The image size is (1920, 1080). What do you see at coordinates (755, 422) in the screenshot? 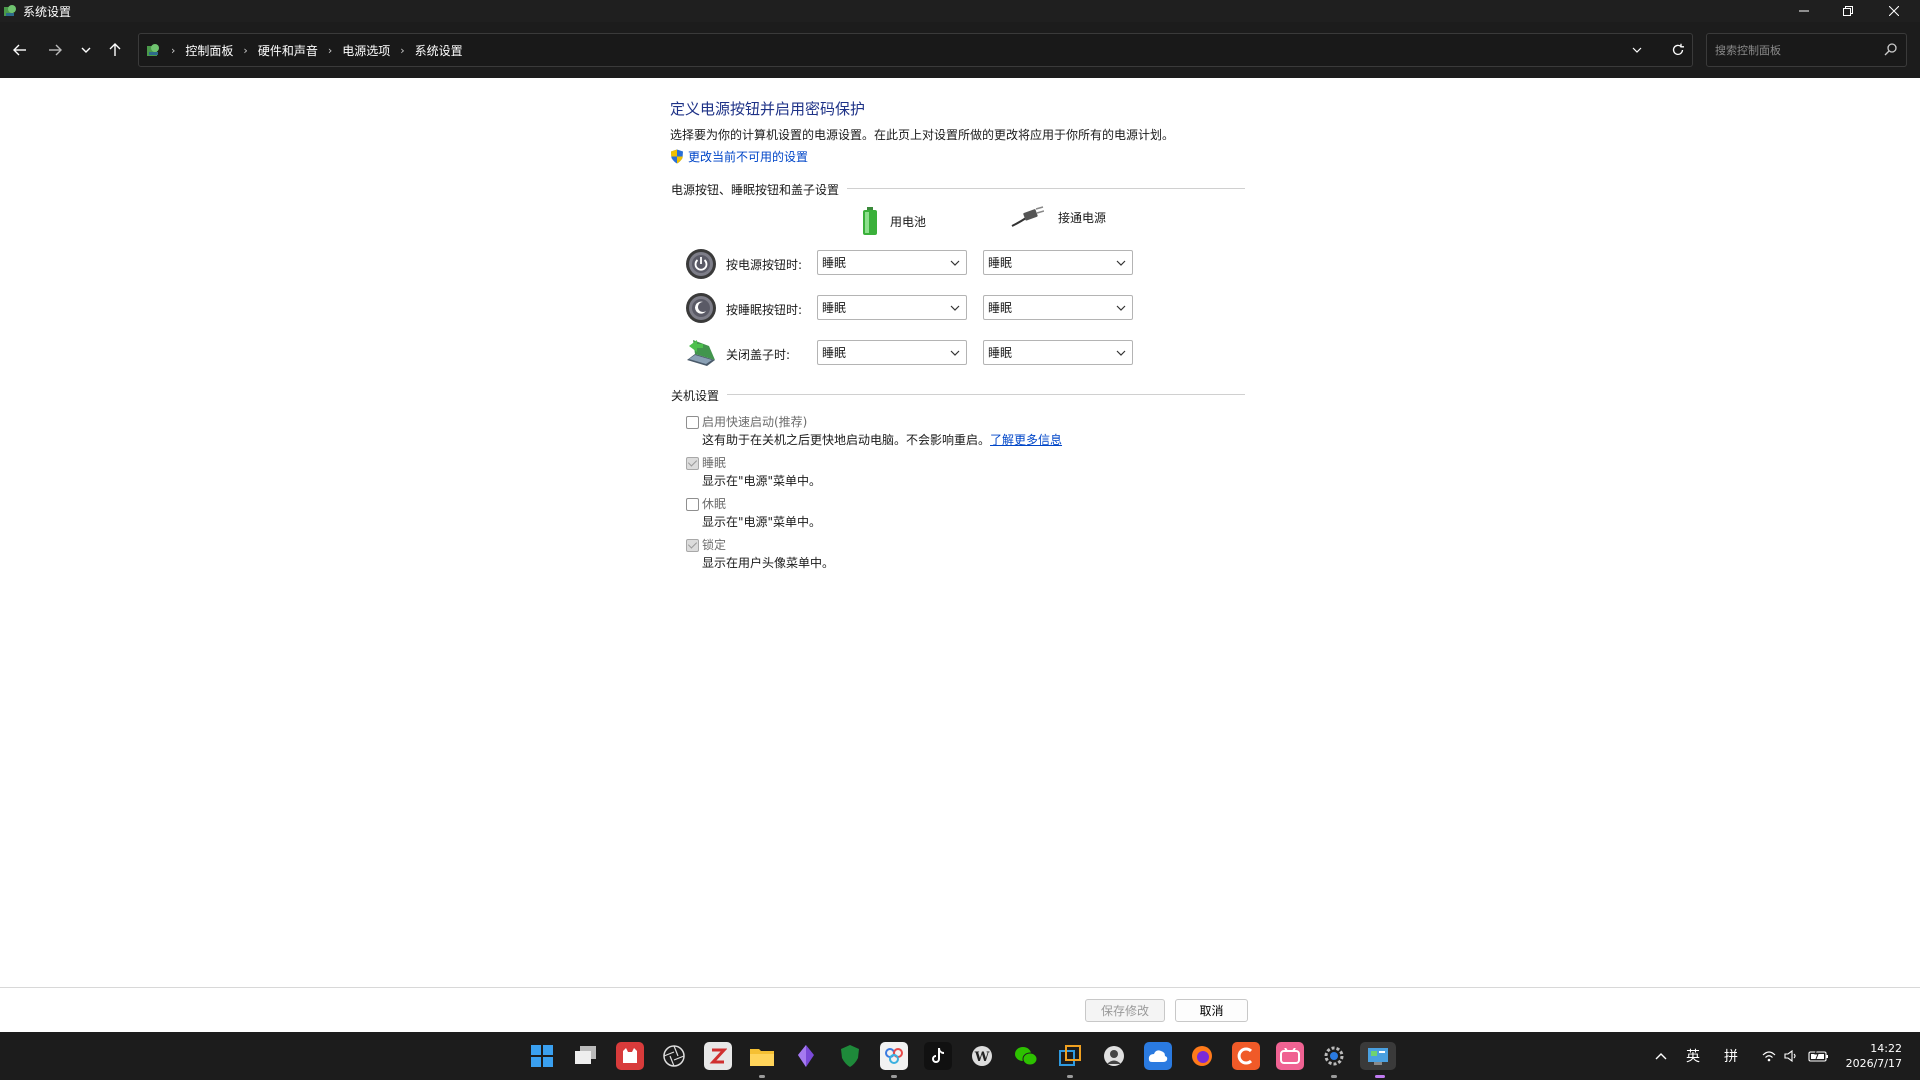
I see `fast-startup-label: 启用快速启动(推荐)` at bounding box center [755, 422].